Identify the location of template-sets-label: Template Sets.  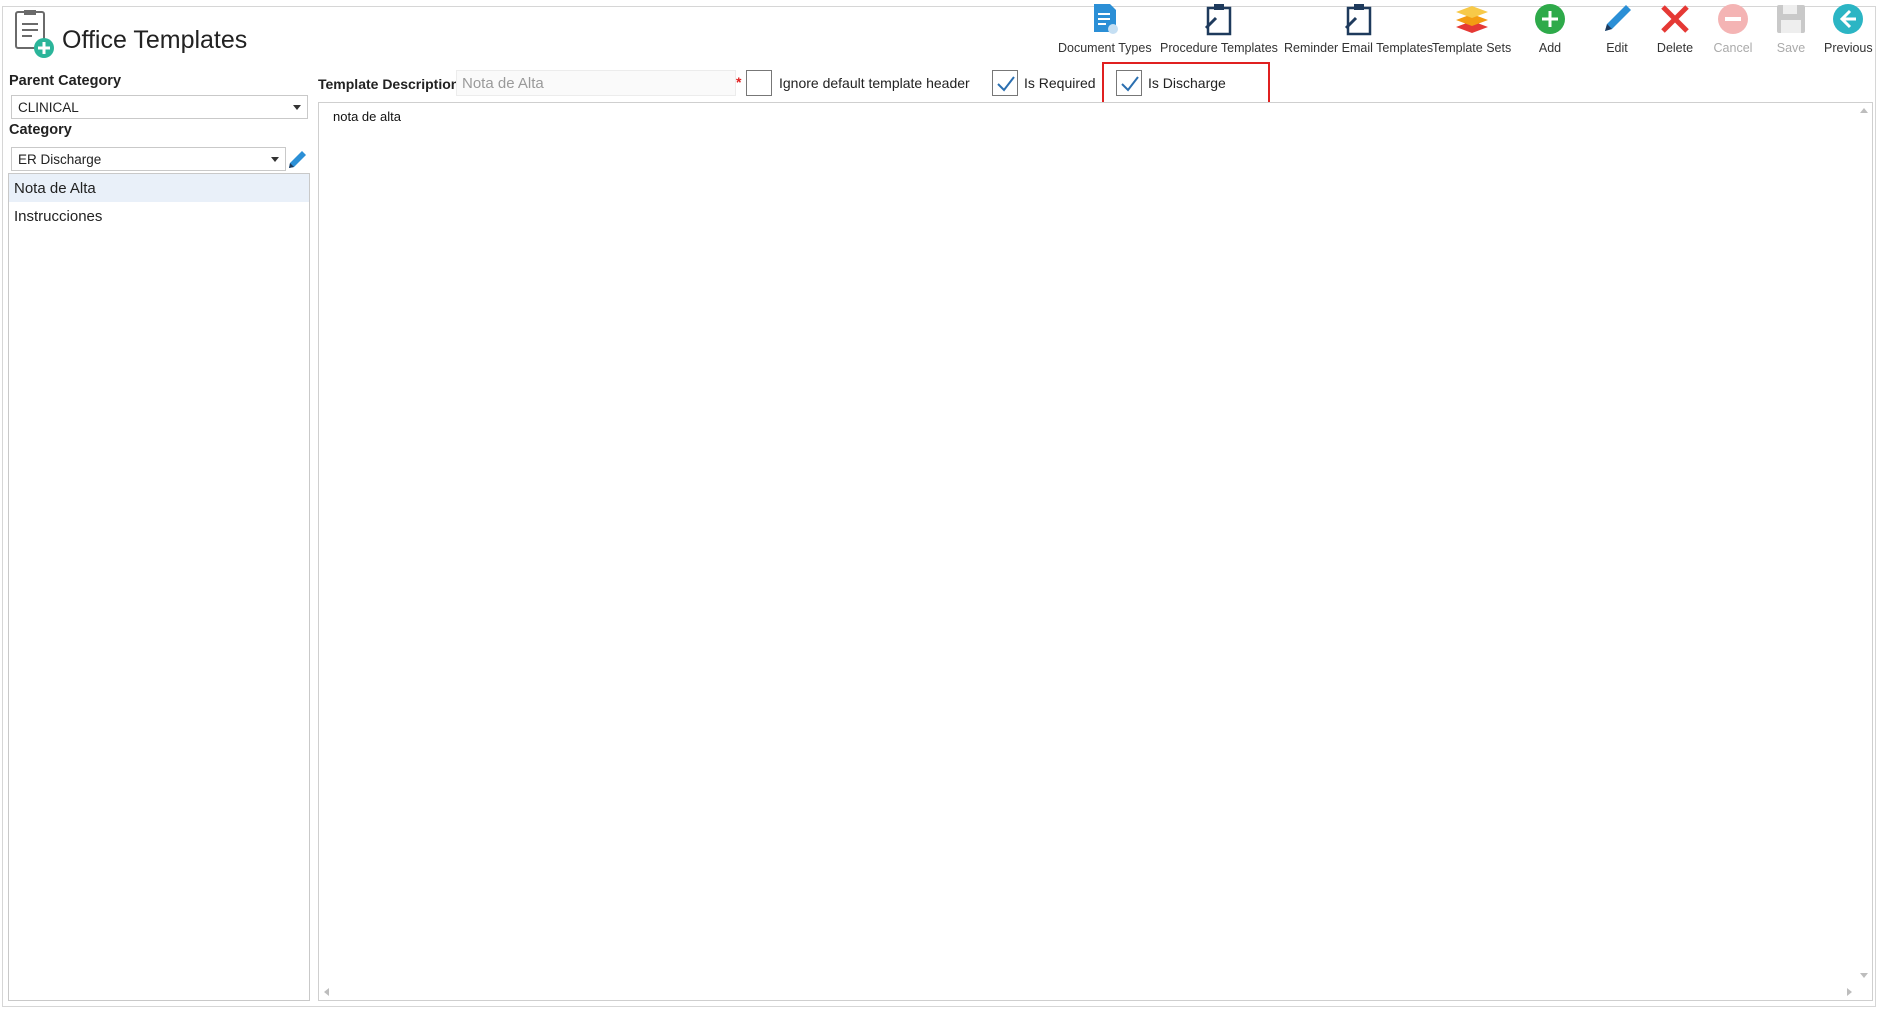
(1472, 48).